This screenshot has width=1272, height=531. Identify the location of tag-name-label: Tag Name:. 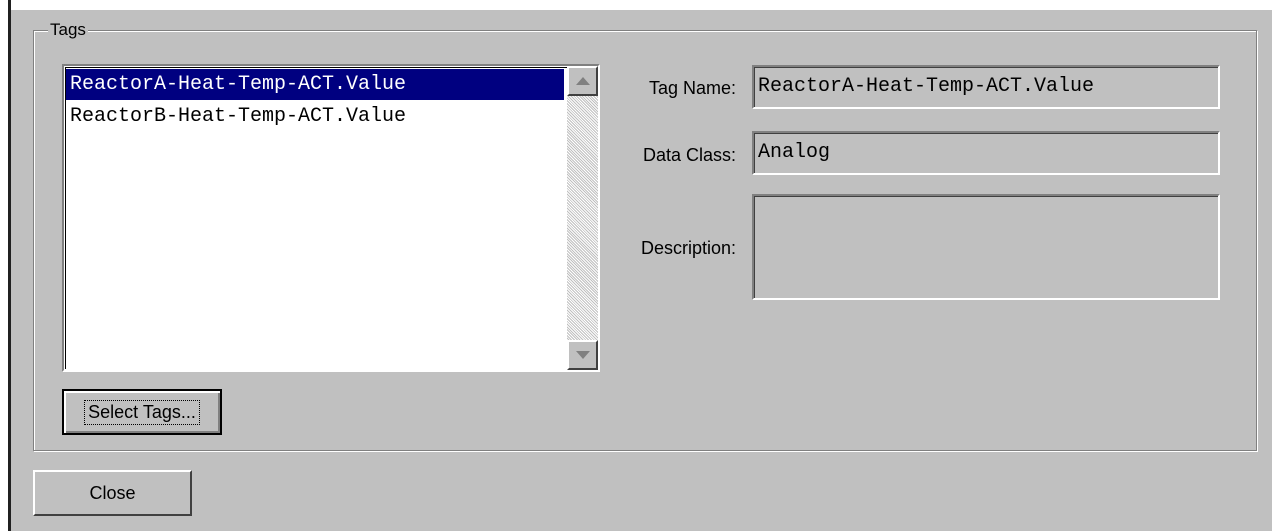
(692, 88).